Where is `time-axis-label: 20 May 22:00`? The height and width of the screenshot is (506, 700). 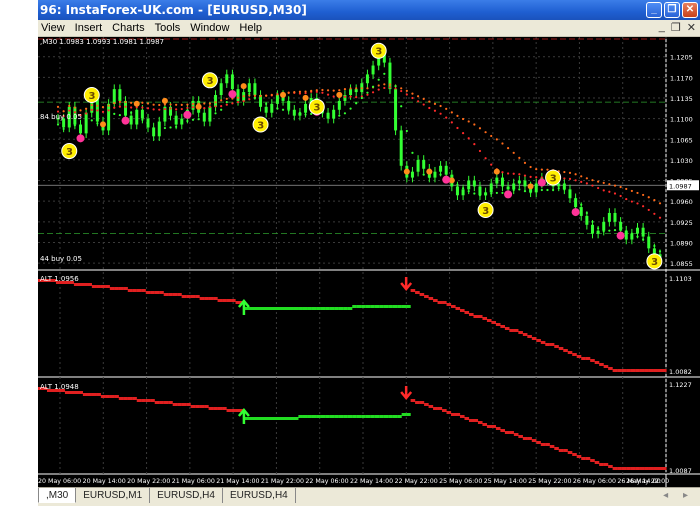 time-axis-label: 20 May 22:00 is located at coordinates (148, 481).